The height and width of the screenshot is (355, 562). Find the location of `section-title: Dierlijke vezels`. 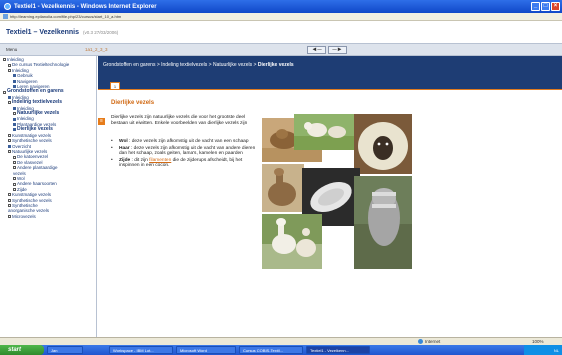

section-title: Dierlijke vezels is located at coordinates (133, 103).